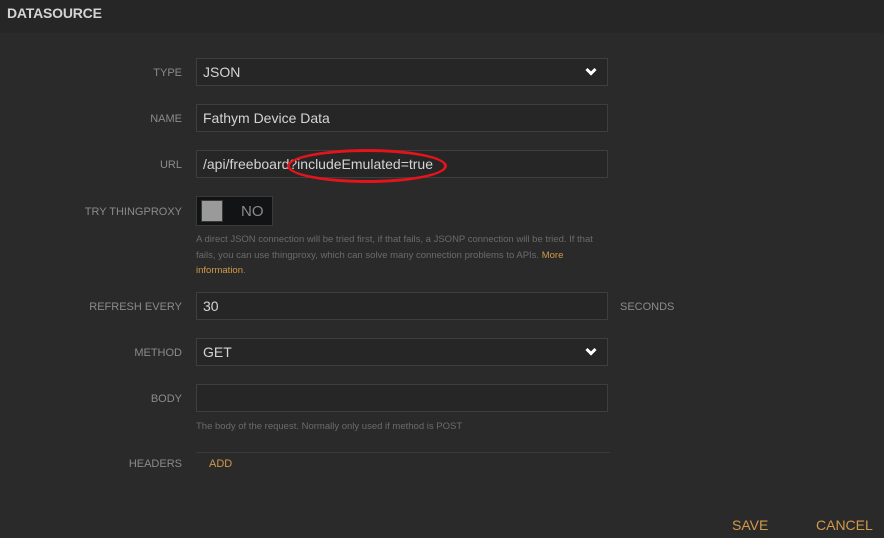 The height and width of the screenshot is (538, 884). Describe the element at coordinates (170, 165) in the screenshot. I see `url-label: URL` at that location.